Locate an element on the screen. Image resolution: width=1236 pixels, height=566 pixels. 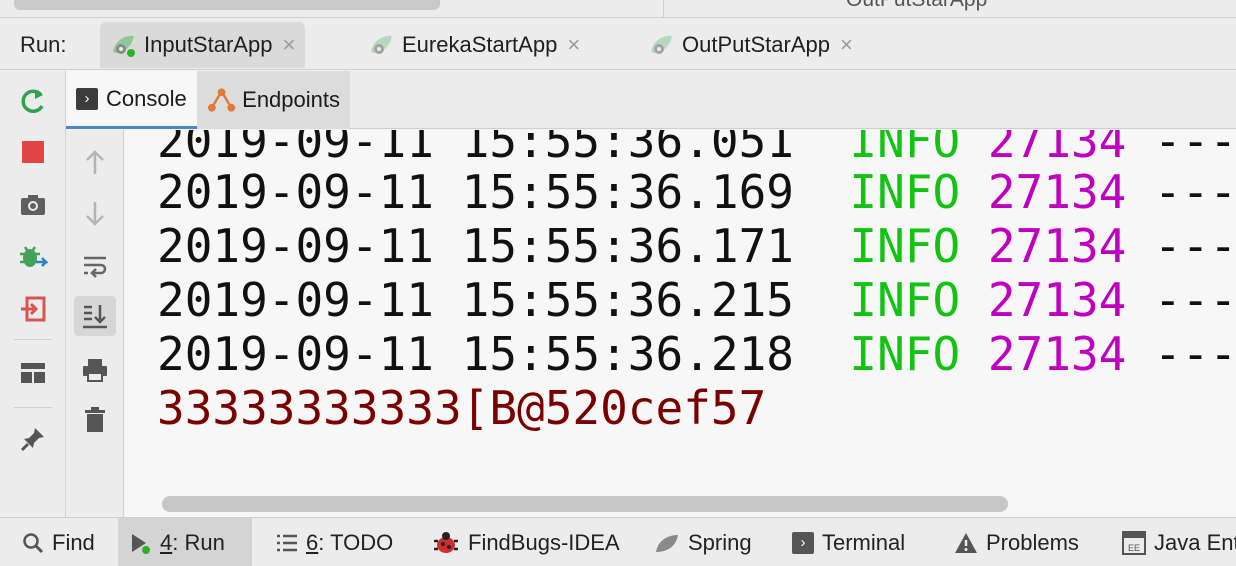
exit-icon is located at coordinates (33, 309).